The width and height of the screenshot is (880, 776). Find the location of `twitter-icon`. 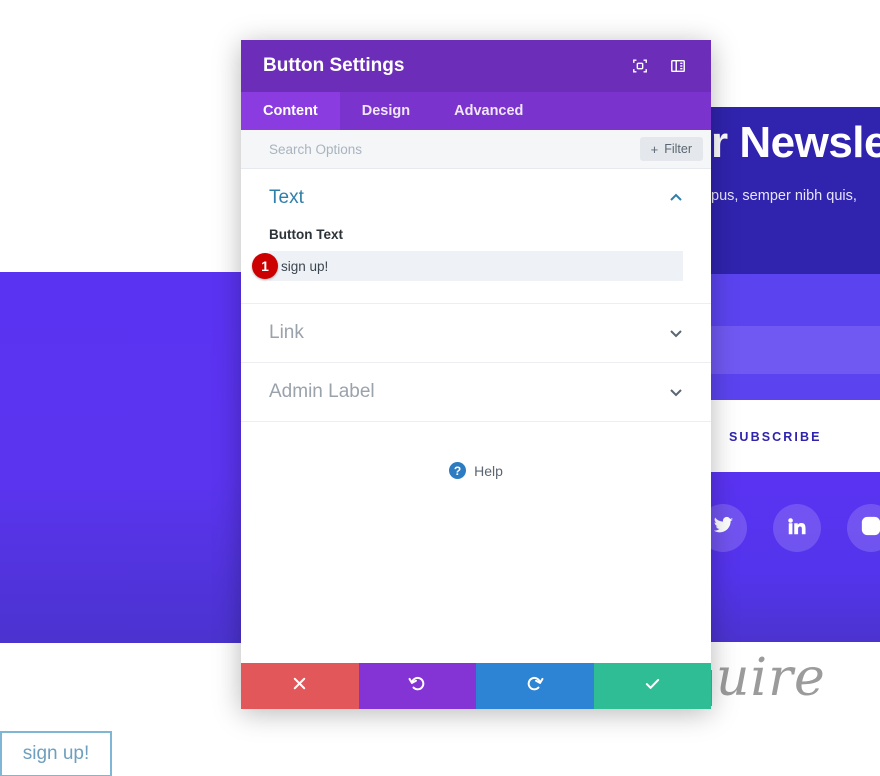

twitter-icon is located at coordinates (723, 528).